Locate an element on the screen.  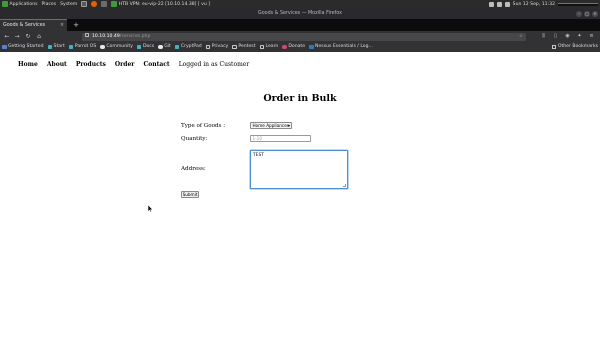
bookmark-donate: Donate is located at coordinates (293, 47).